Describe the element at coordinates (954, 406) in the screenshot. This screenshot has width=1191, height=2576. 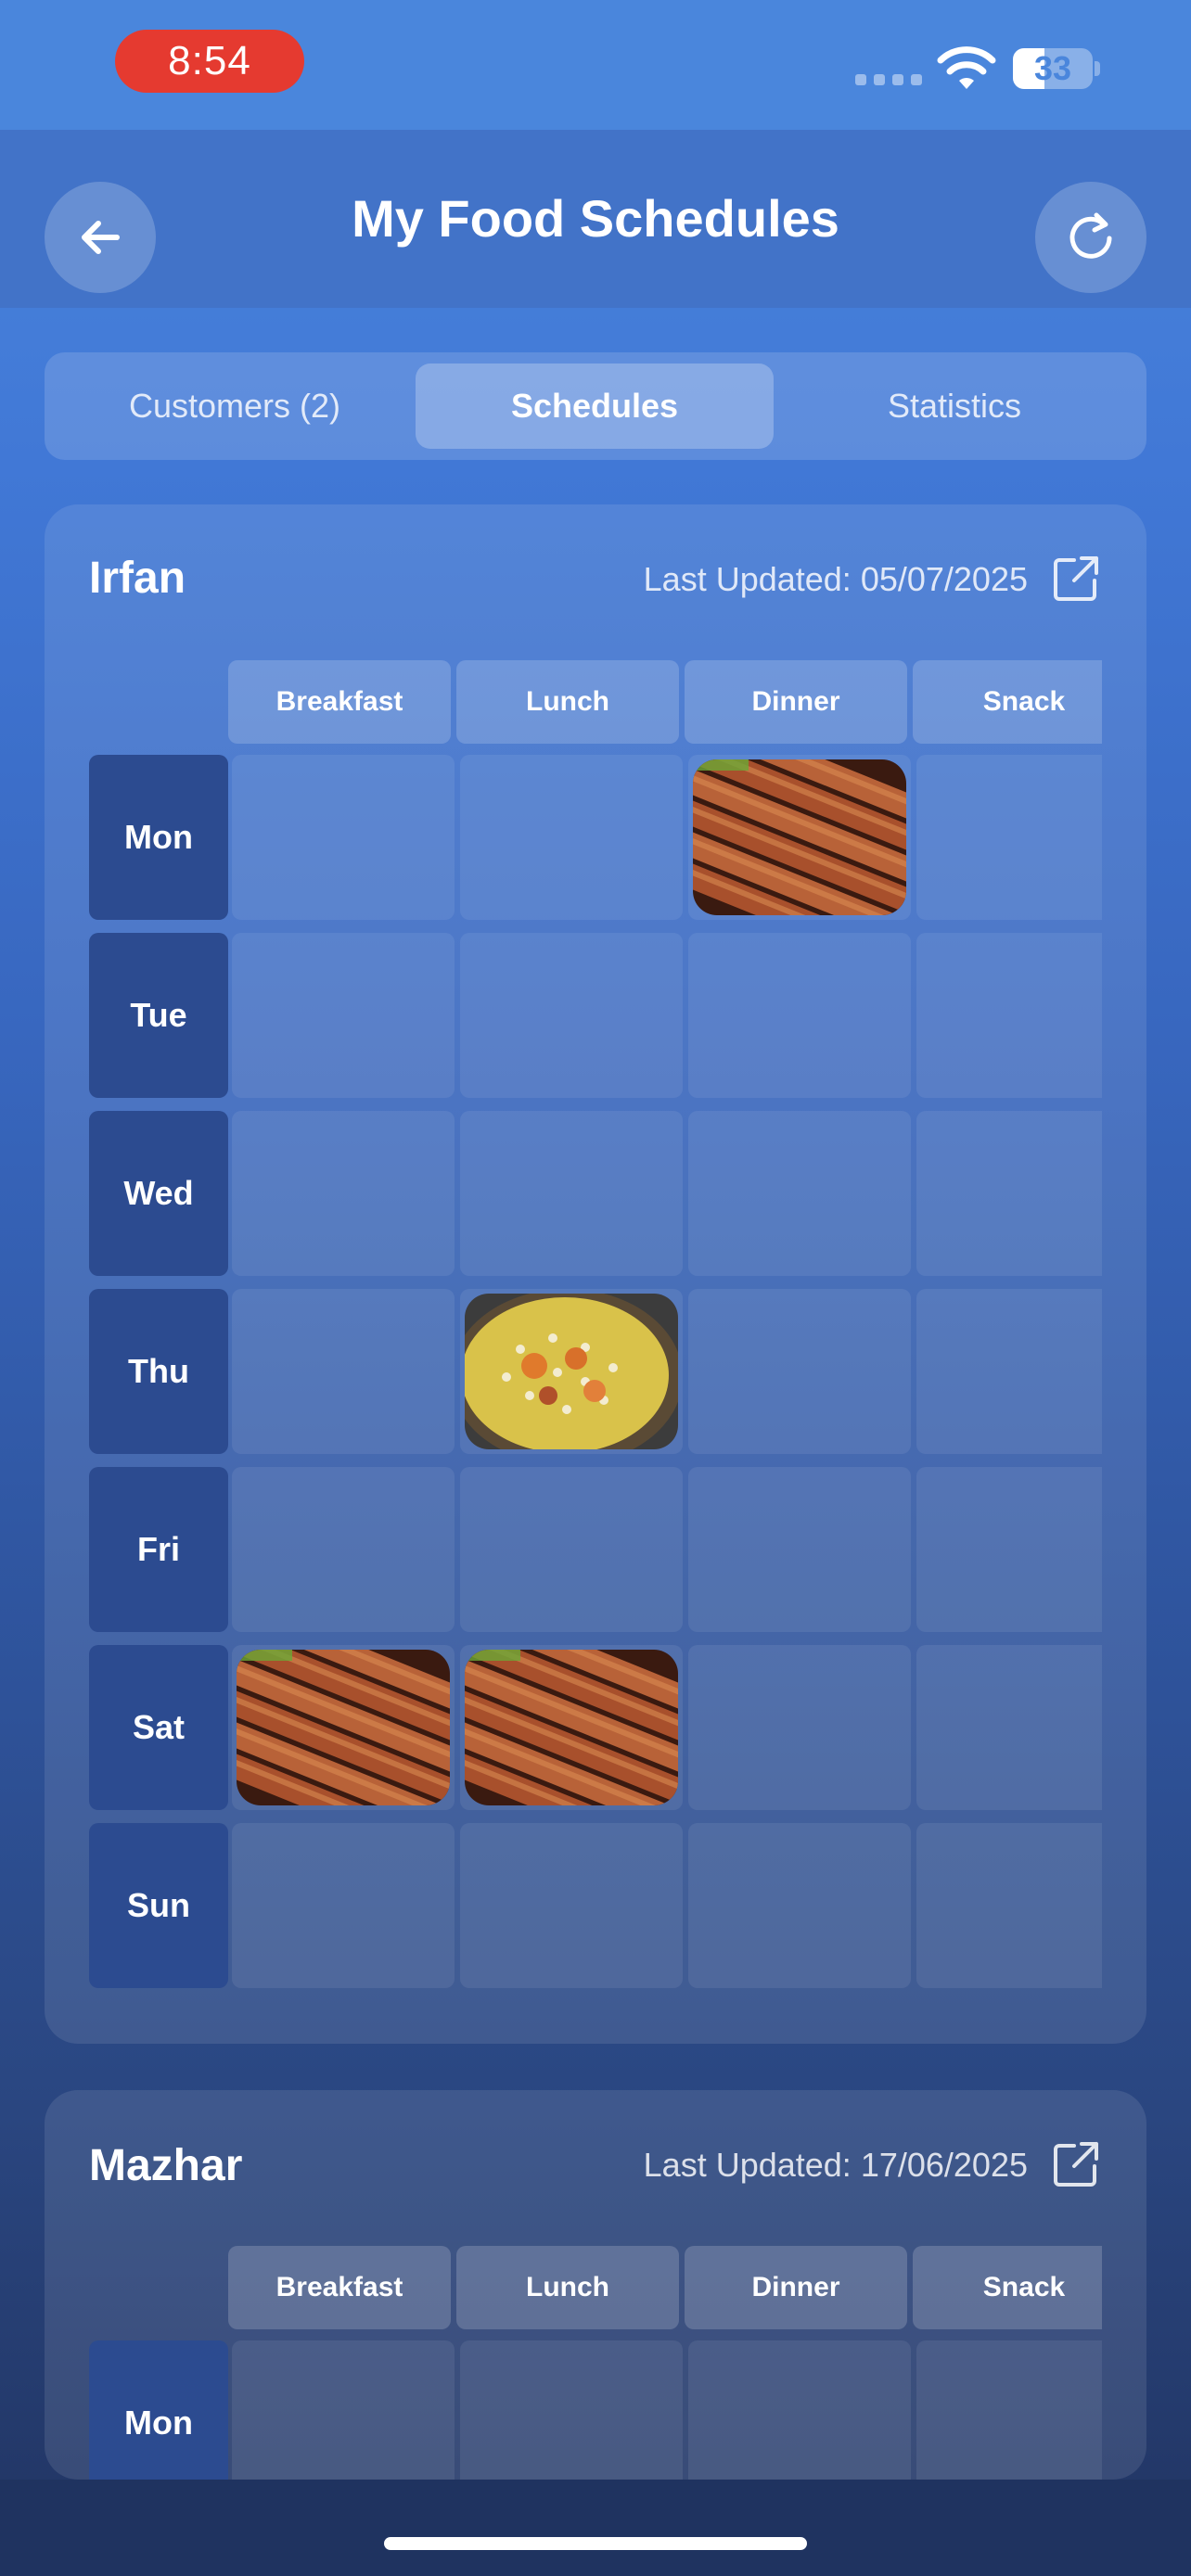
I see `tab-statistics: Statistics` at that location.